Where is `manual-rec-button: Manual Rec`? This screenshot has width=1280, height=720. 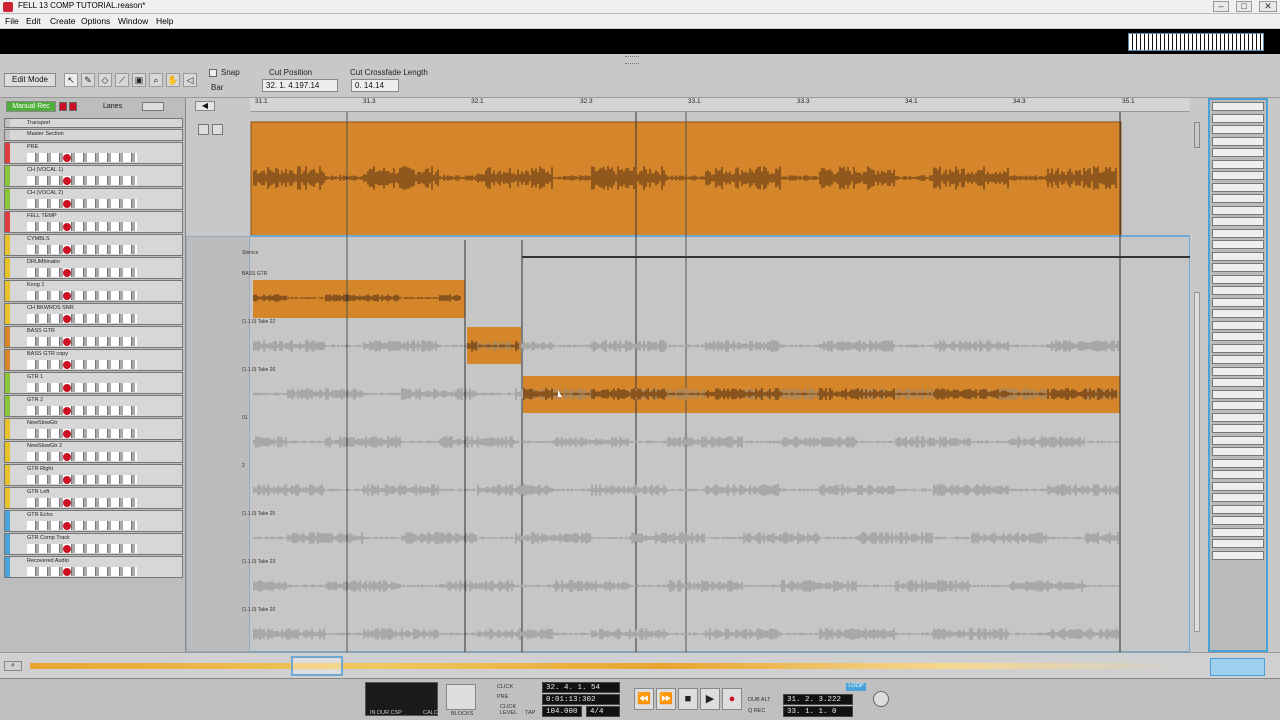
manual-rec-button: Manual Rec is located at coordinates (31, 106).